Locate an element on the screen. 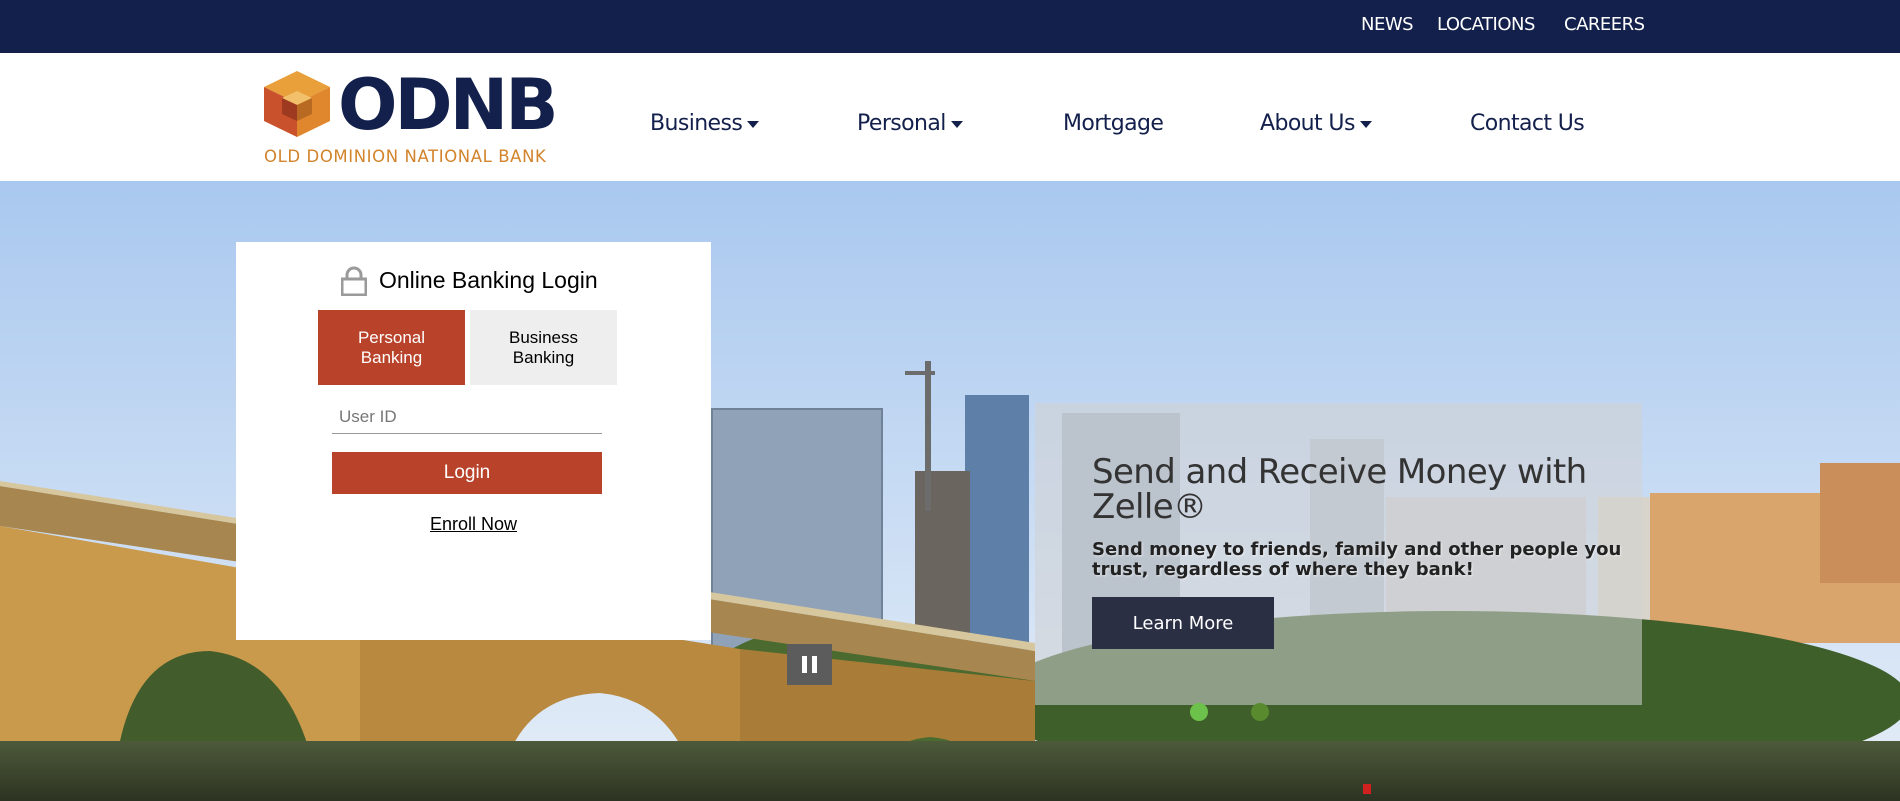 This screenshot has width=1900, height=801. utility-bar: NEWS LOCATIONS CAREERS is located at coordinates (950, 26).